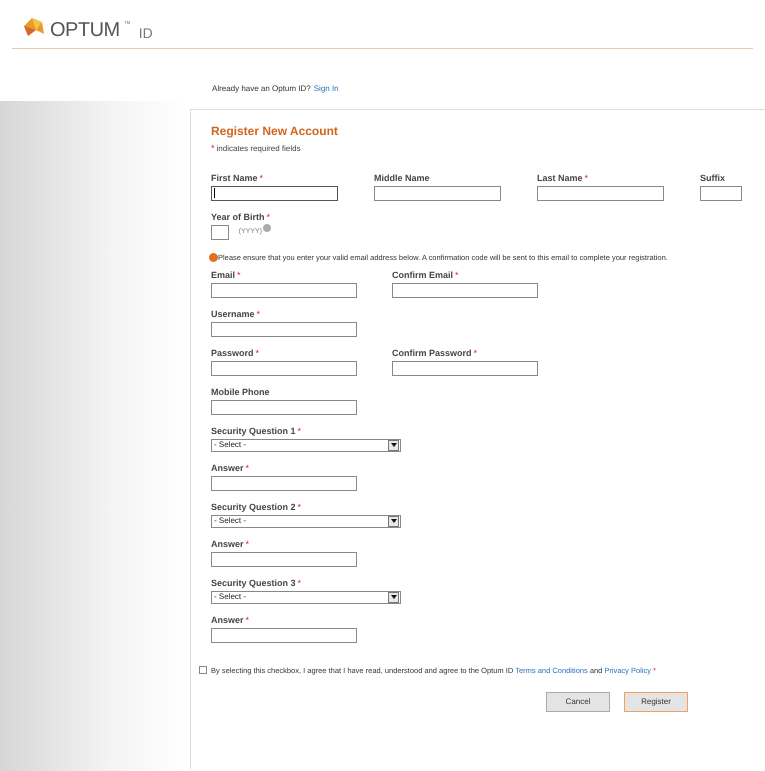 This screenshot has width=765, height=771. Describe the element at coordinates (432, 353) in the screenshot. I see `field-label: Confirm Password` at that location.